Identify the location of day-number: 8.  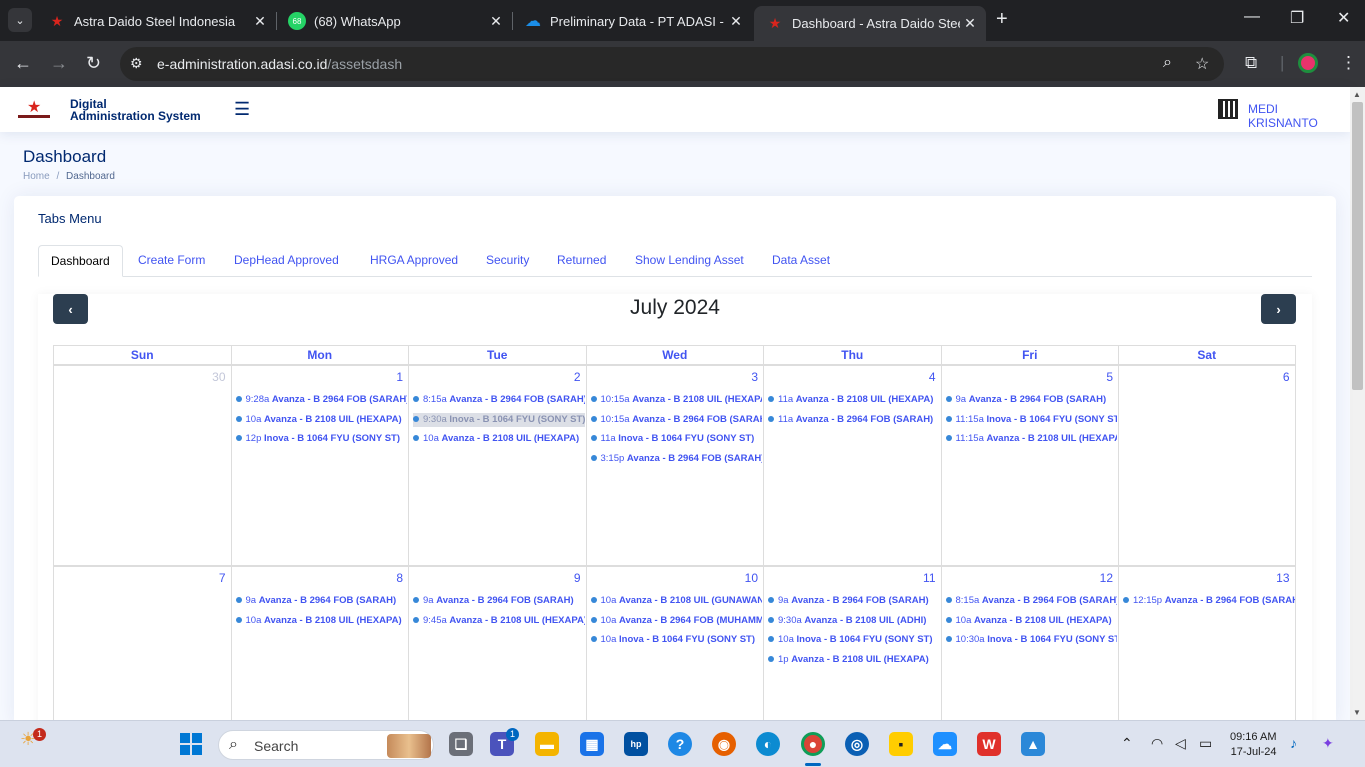
(399, 578).